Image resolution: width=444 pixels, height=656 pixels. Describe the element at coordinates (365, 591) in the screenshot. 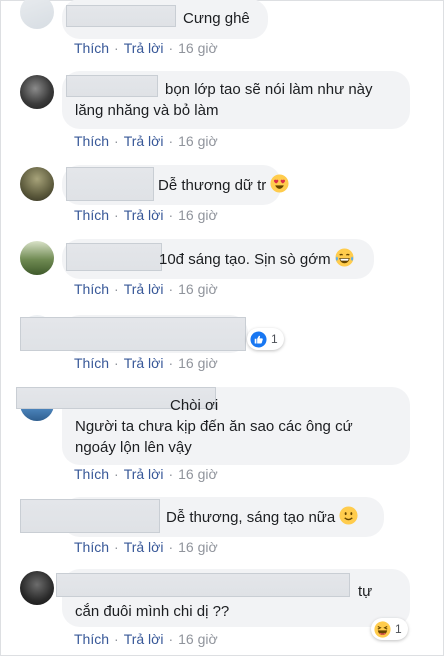

I see `comment-text: tự` at that location.